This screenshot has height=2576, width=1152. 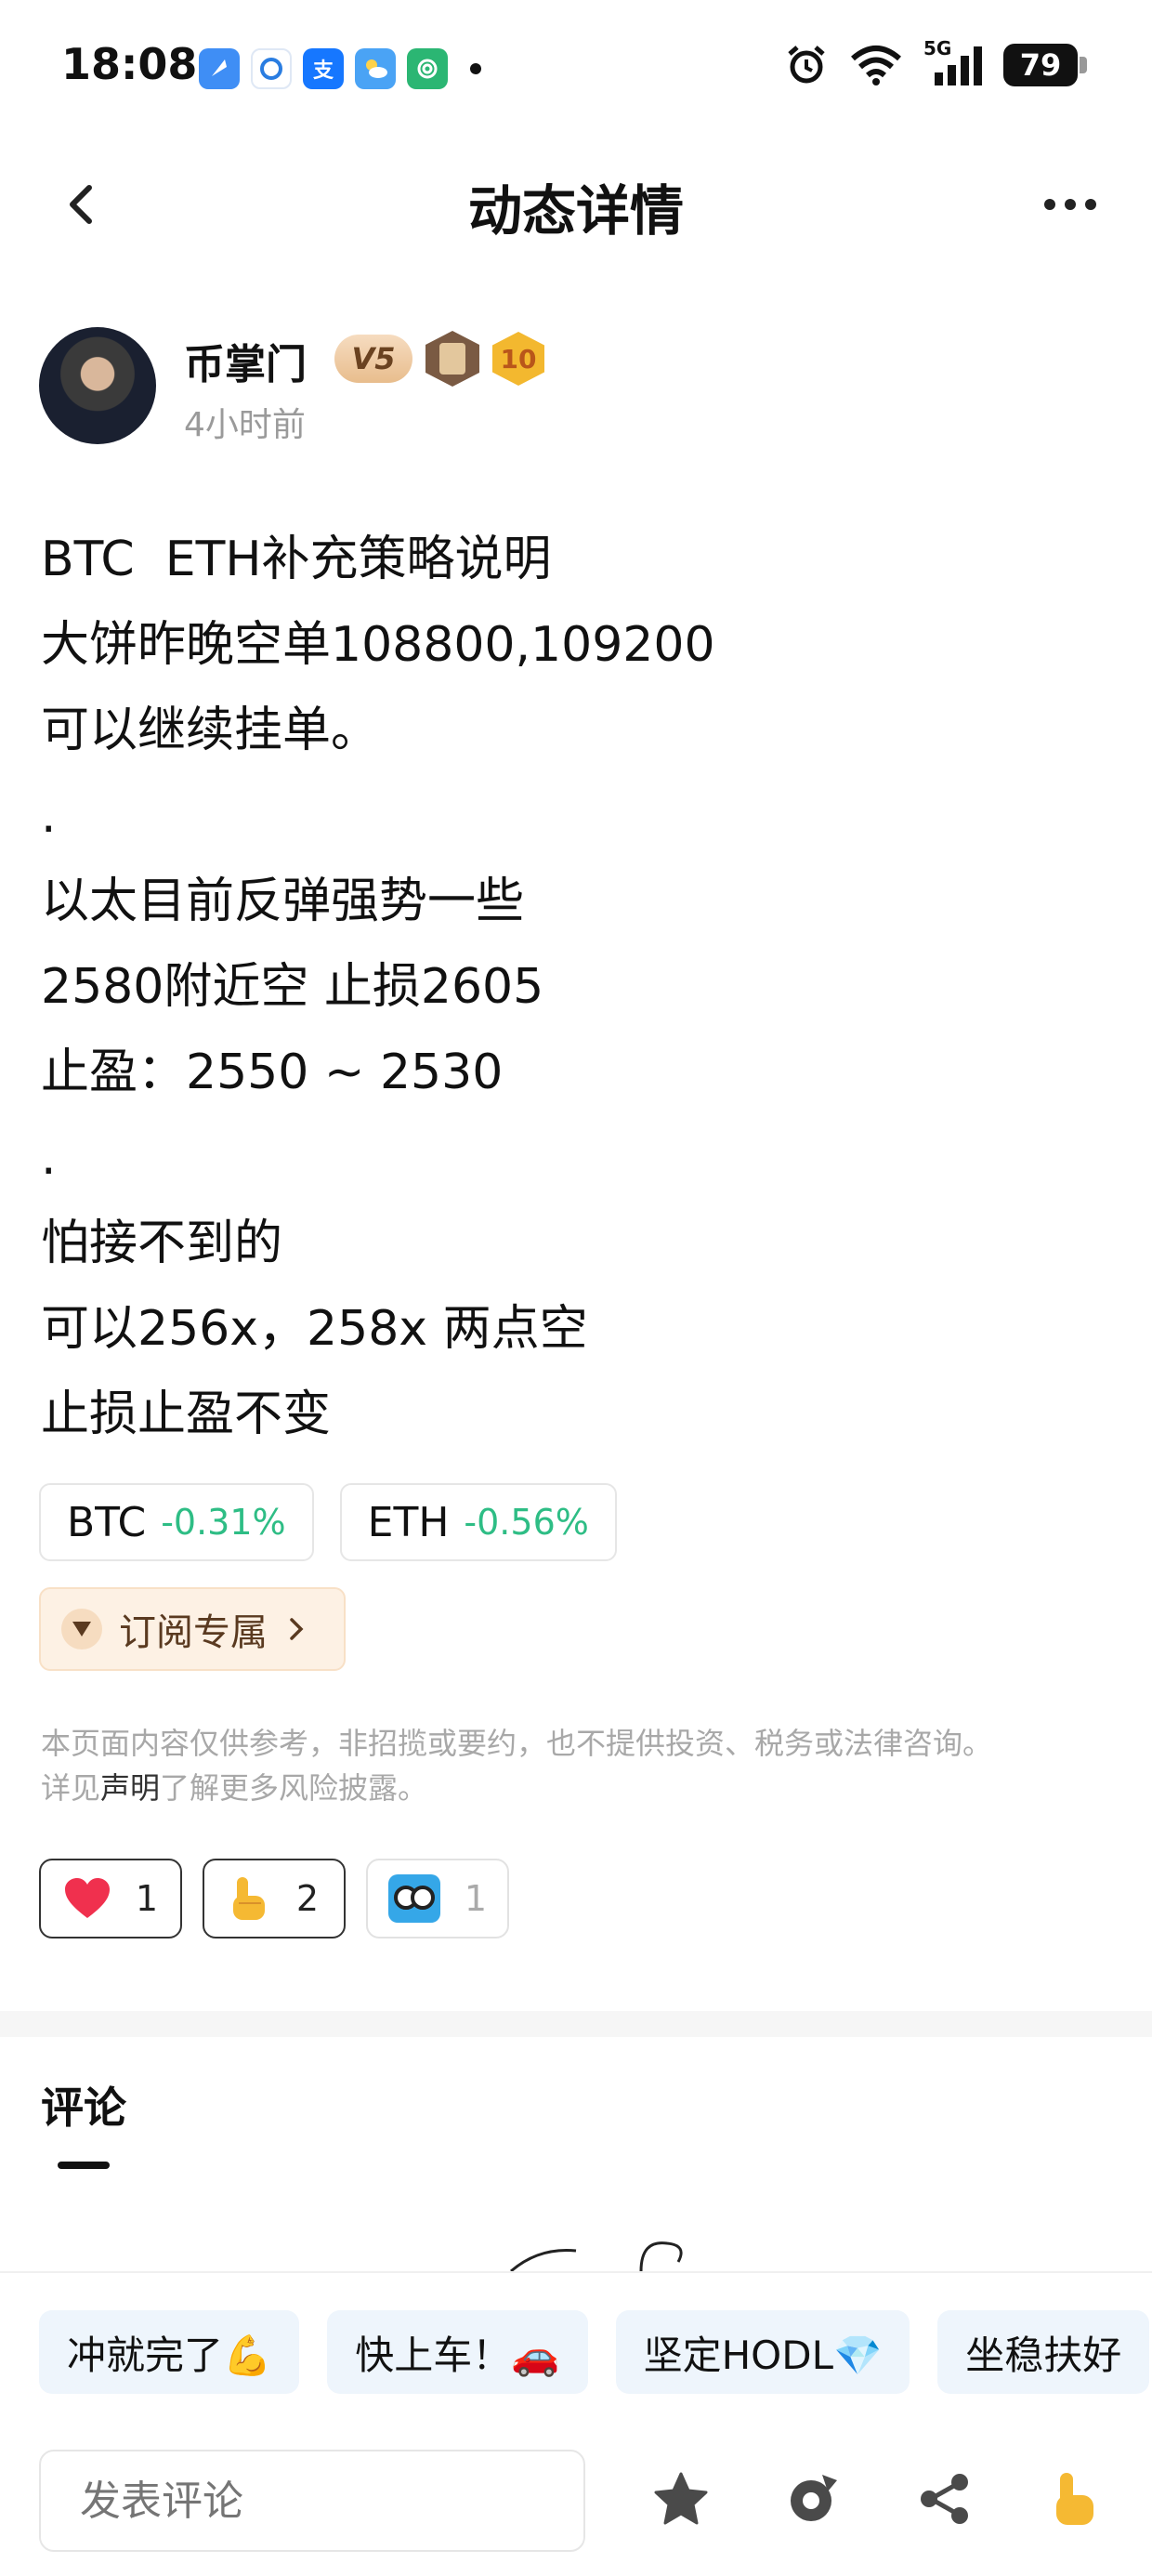 I want to click on disclaimer-suffix: 了解更多风险披露。, so click(x=294, y=1788).